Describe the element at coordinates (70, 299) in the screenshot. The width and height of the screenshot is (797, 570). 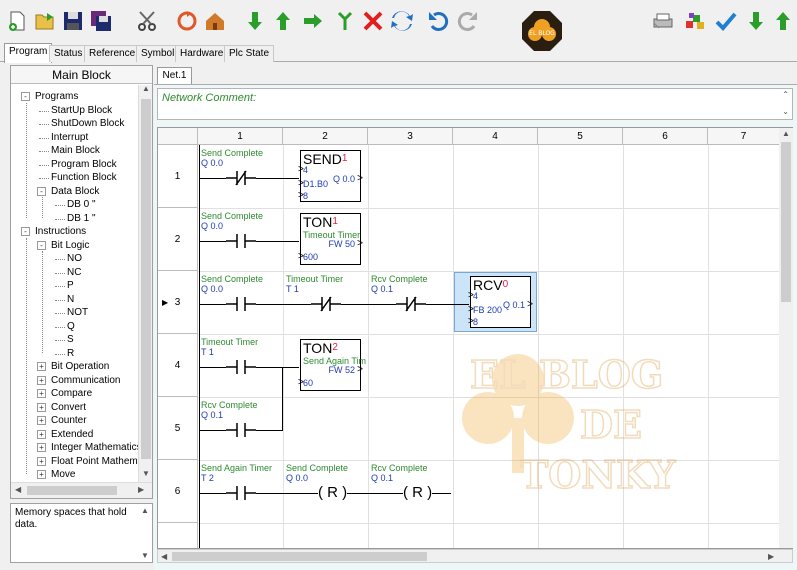
I see `tree-node: N` at that location.